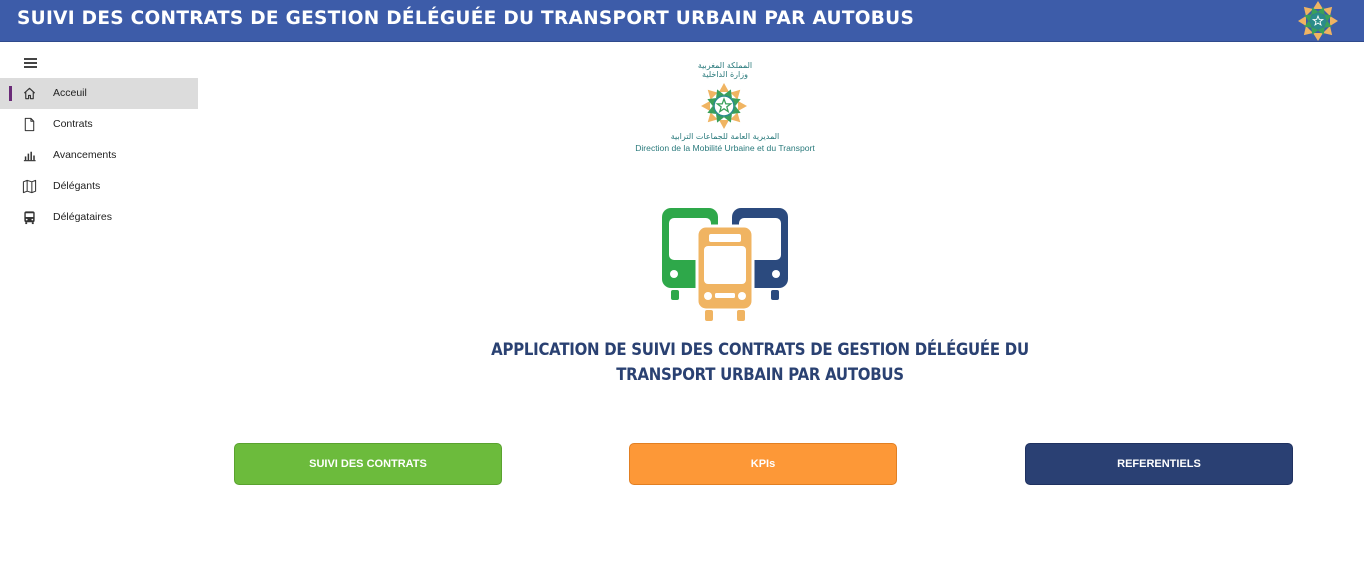 The height and width of the screenshot is (564, 1364). I want to click on sidebar-item-delegataires: Délégataires, so click(99, 217).